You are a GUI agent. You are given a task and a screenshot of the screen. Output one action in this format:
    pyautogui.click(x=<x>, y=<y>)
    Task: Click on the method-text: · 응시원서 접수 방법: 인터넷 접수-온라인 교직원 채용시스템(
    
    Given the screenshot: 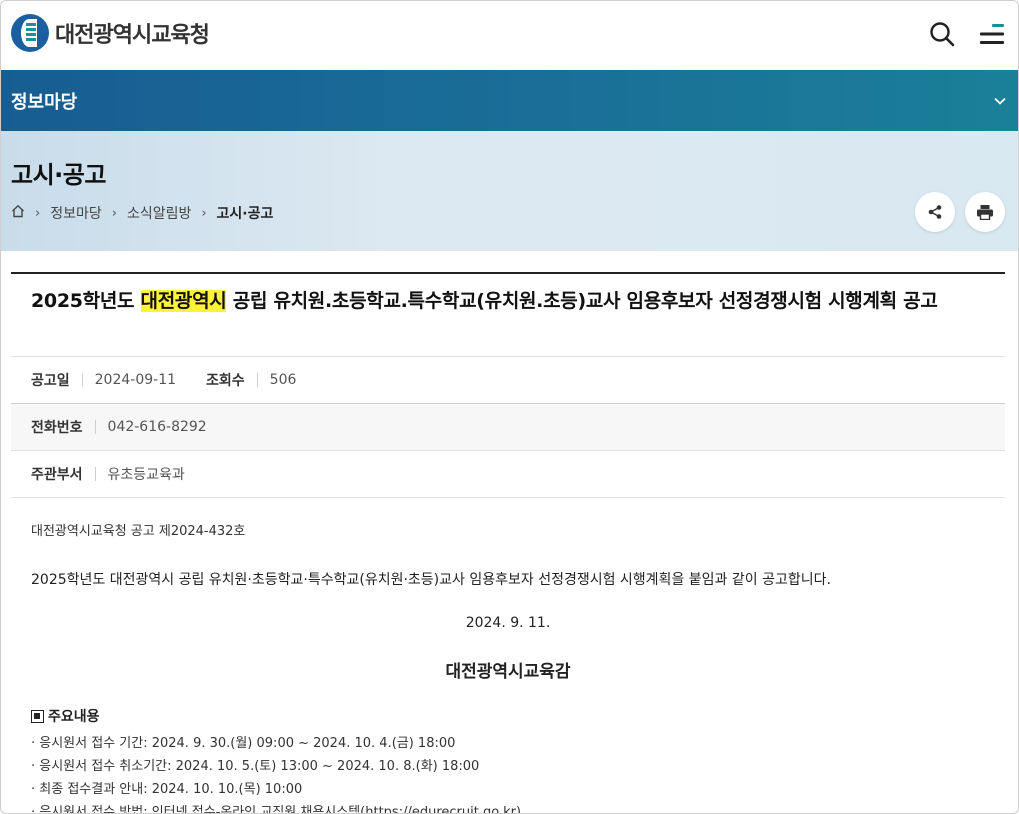 What is the action you would take?
    pyautogui.click(x=198, y=809)
    